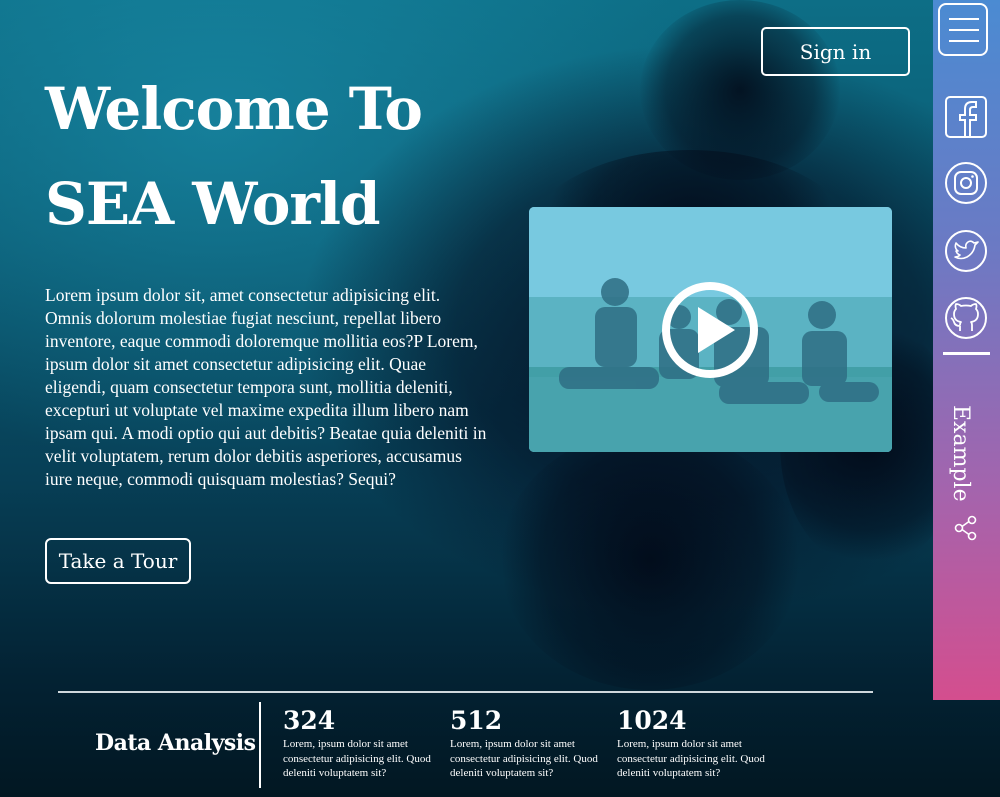 Image resolution: width=1000 pixels, height=797 pixels. I want to click on stat-value: 1024, so click(652, 720).